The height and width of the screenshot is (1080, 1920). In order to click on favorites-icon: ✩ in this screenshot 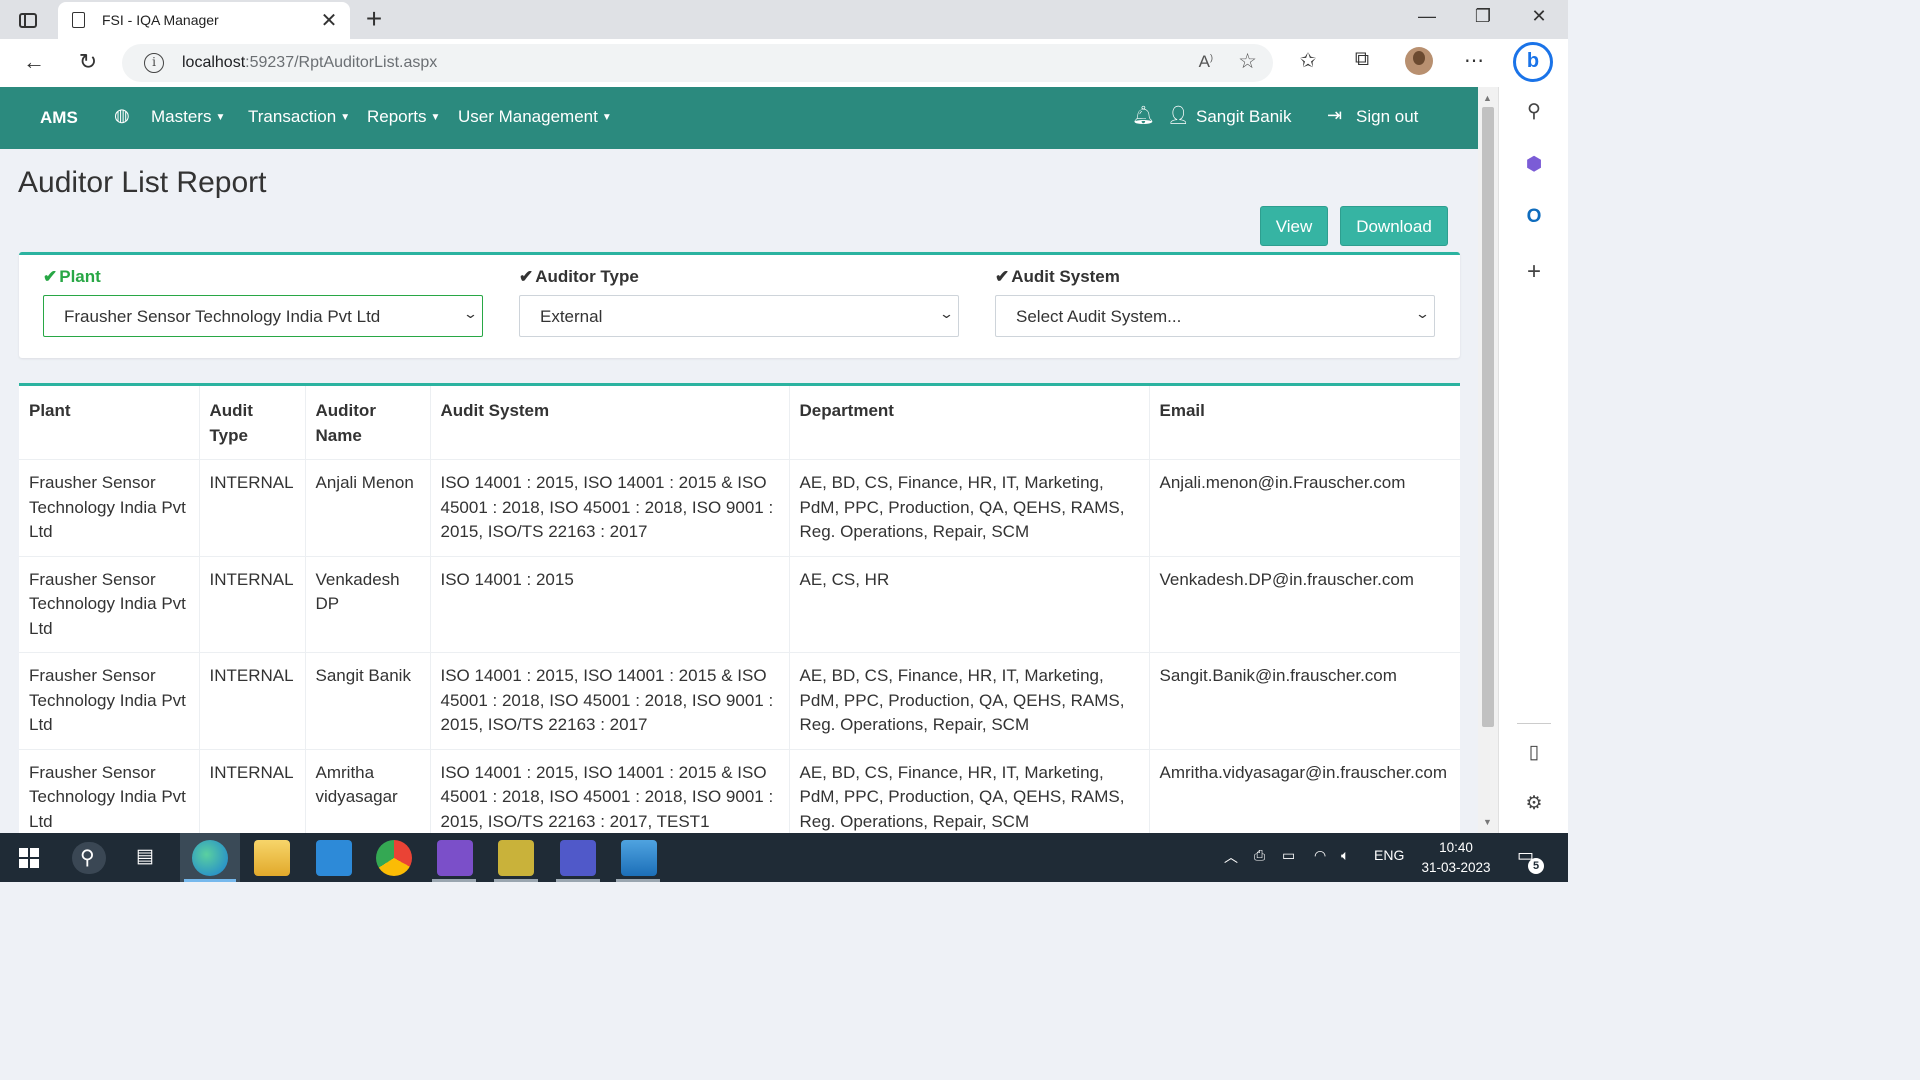, I will do `click(1308, 60)`.